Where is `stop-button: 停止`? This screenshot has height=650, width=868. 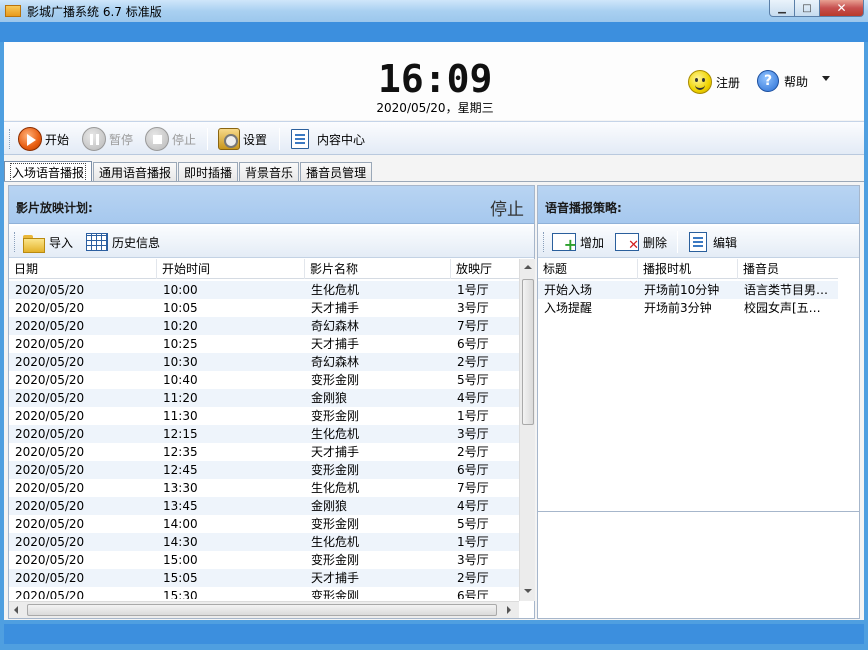 stop-button: 停止 is located at coordinates (170, 139).